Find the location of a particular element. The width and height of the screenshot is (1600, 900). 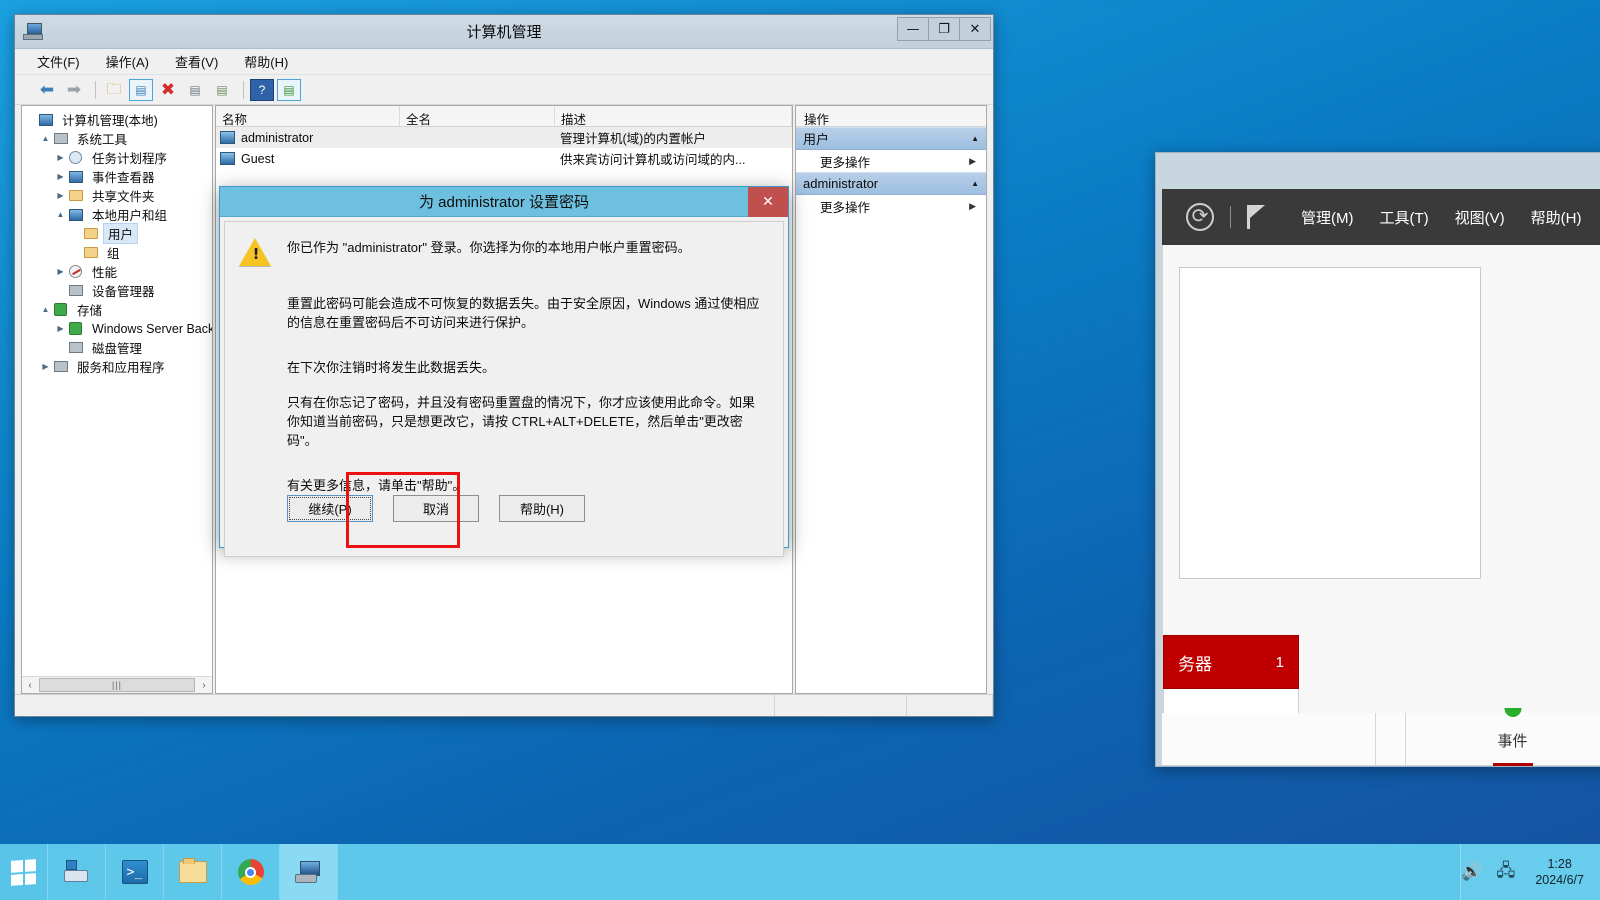

tree-item-11: ▶ Windows Server Back is located at coordinates (118, 328).